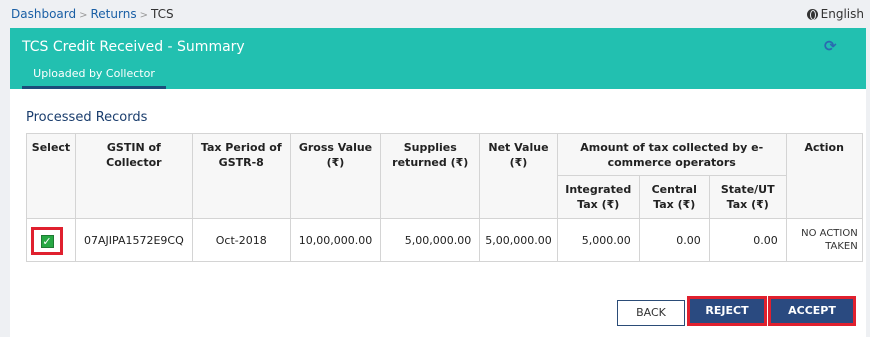  I want to click on page-title: TCS Credit Received - Summary, so click(133, 47).